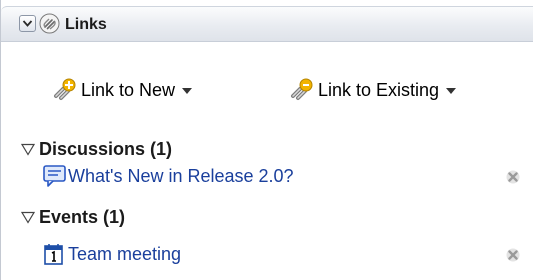 The height and width of the screenshot is (280, 533). Describe the element at coordinates (54, 176) in the screenshot. I see `discussion-icon` at that location.